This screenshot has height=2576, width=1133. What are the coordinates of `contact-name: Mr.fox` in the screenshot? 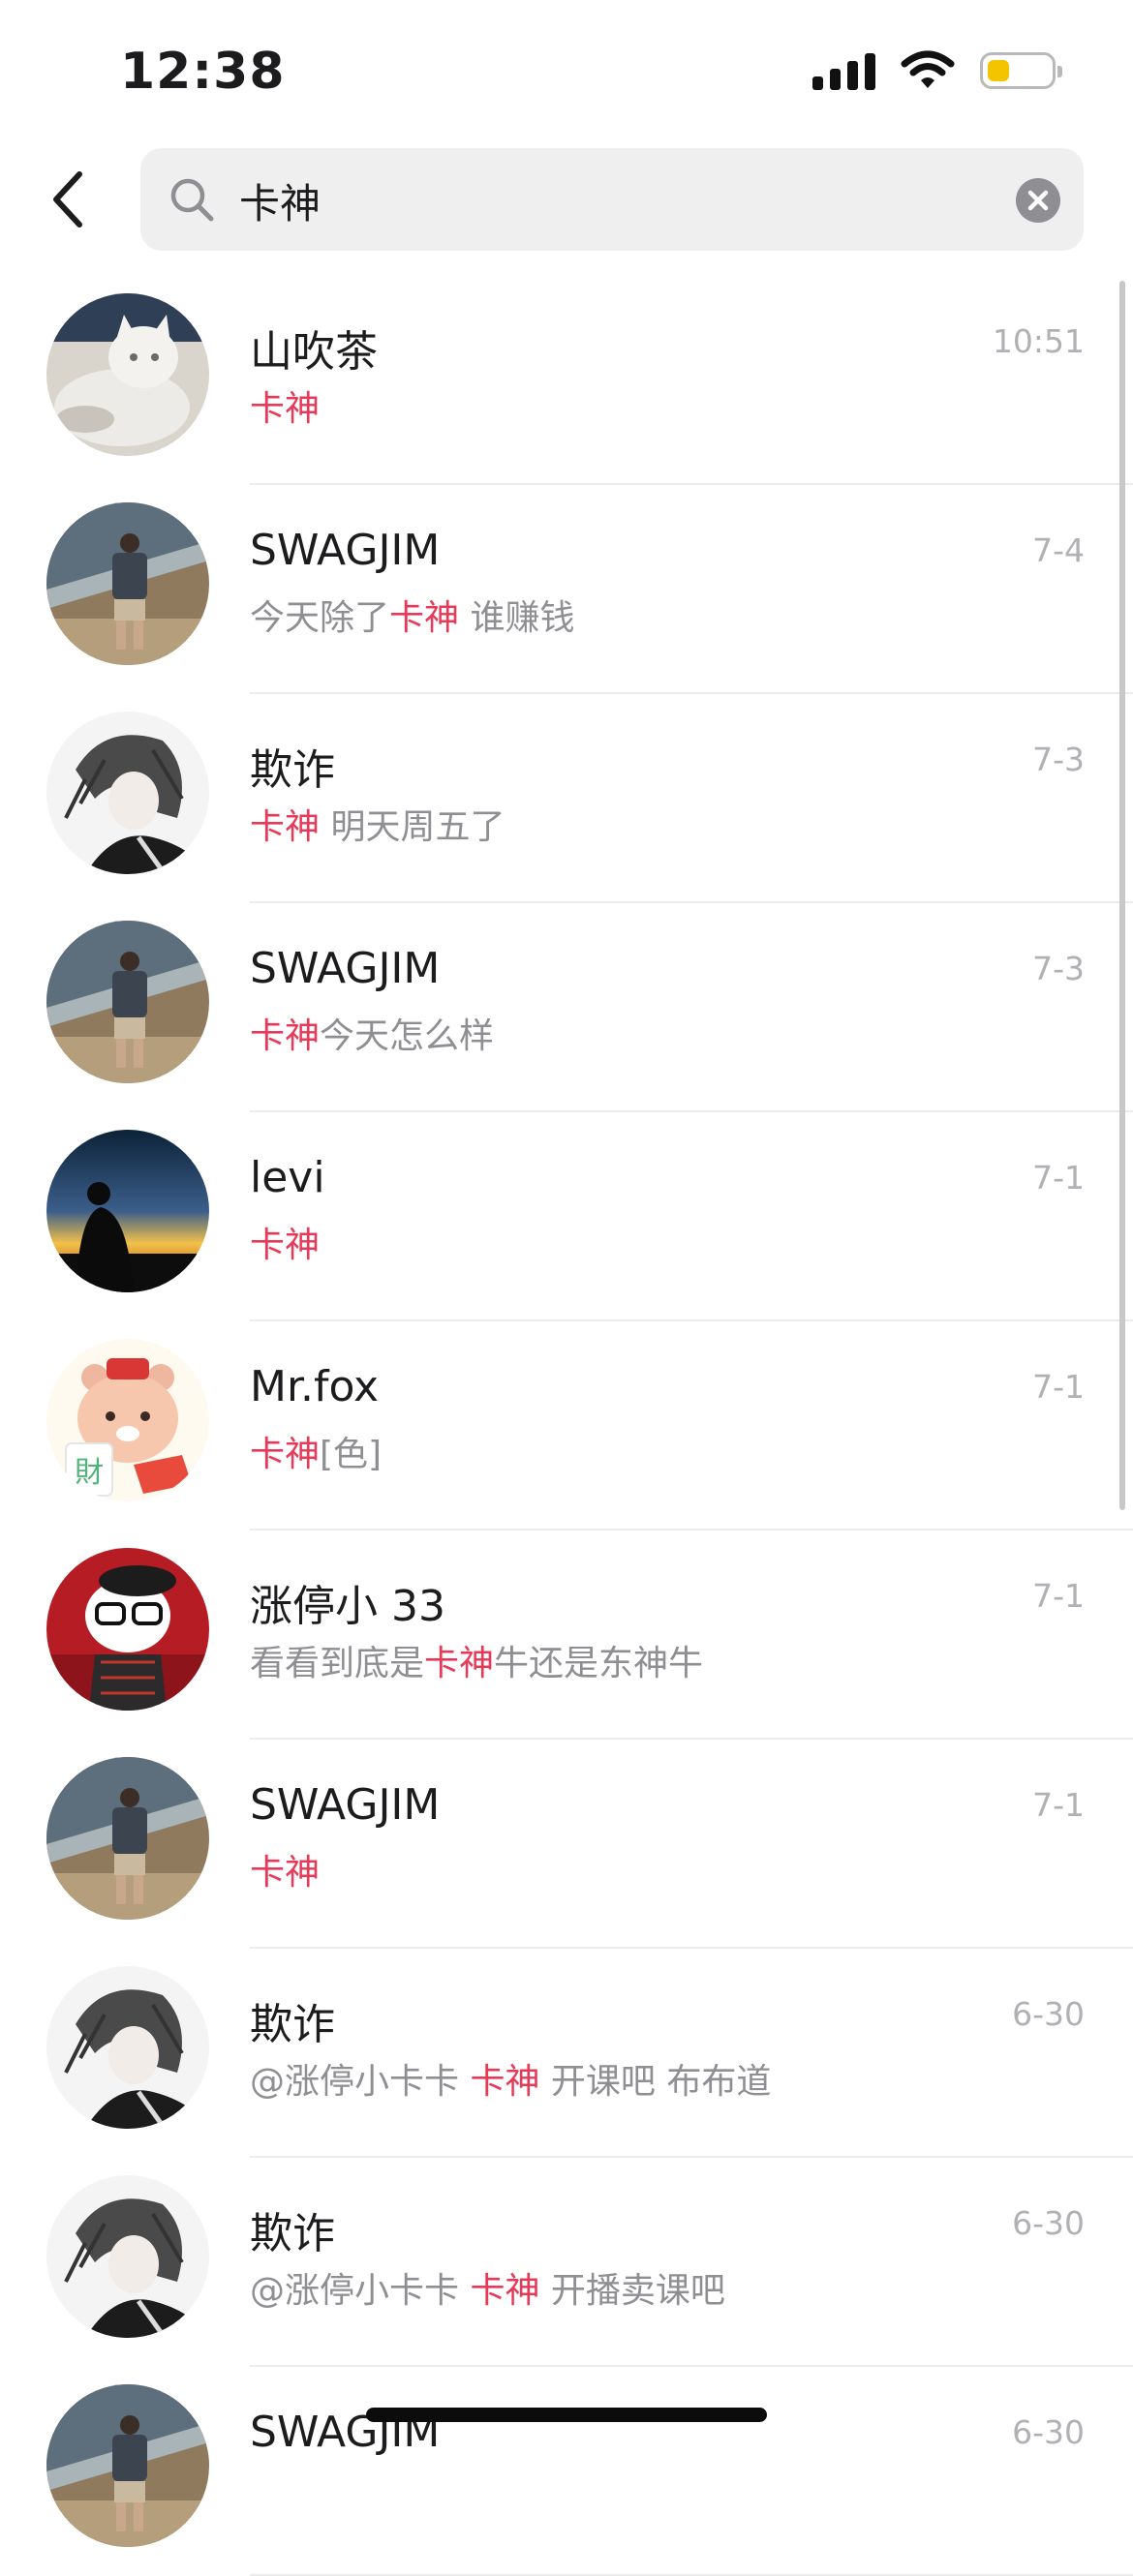 It's located at (315, 1386).